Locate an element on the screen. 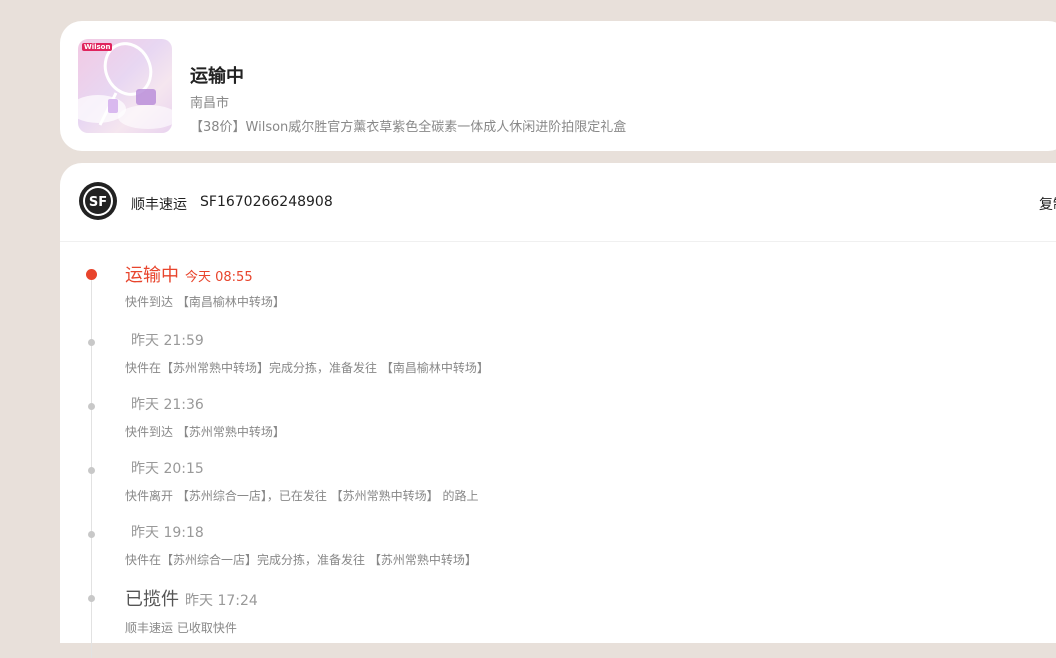  product-title: 【38价】Wilson威尔胜官方薰衣草紫色全碳素一体成人休闲进阶拍限定礼盒 is located at coordinates (408, 125).